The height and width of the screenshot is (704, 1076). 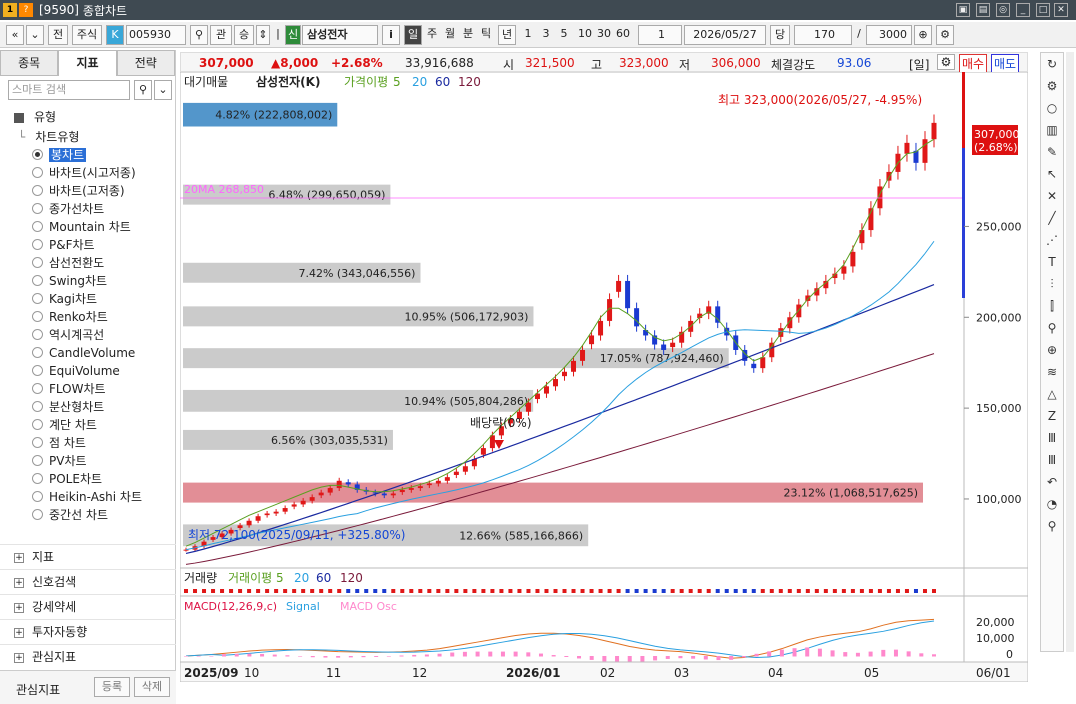 What do you see at coordinates (244, 35) in the screenshot?
I see `seung-button: 승` at bounding box center [244, 35].